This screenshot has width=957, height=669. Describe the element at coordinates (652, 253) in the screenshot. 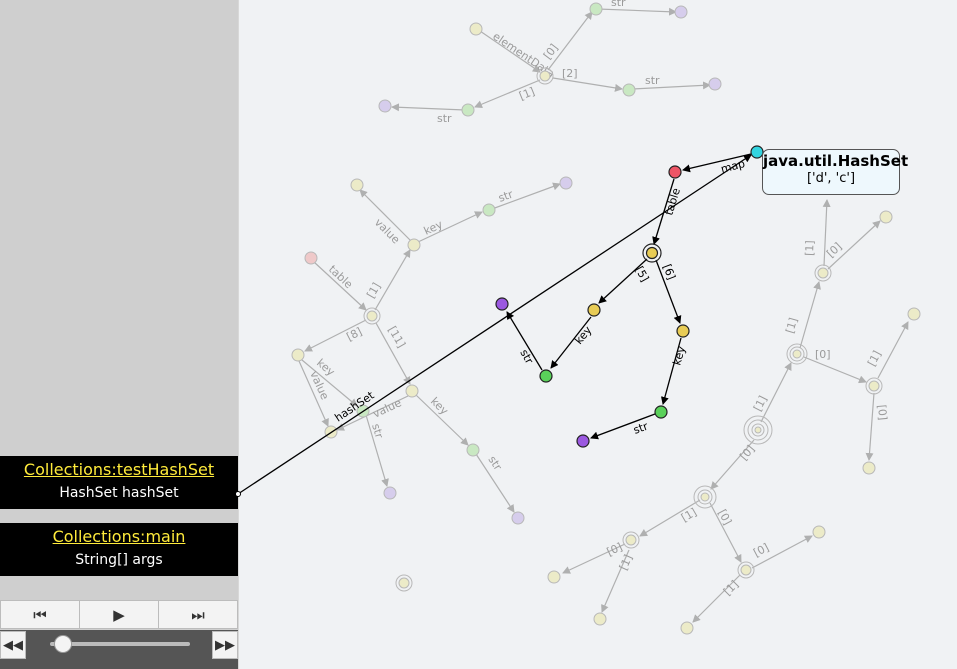

I see `table-array-node` at that location.